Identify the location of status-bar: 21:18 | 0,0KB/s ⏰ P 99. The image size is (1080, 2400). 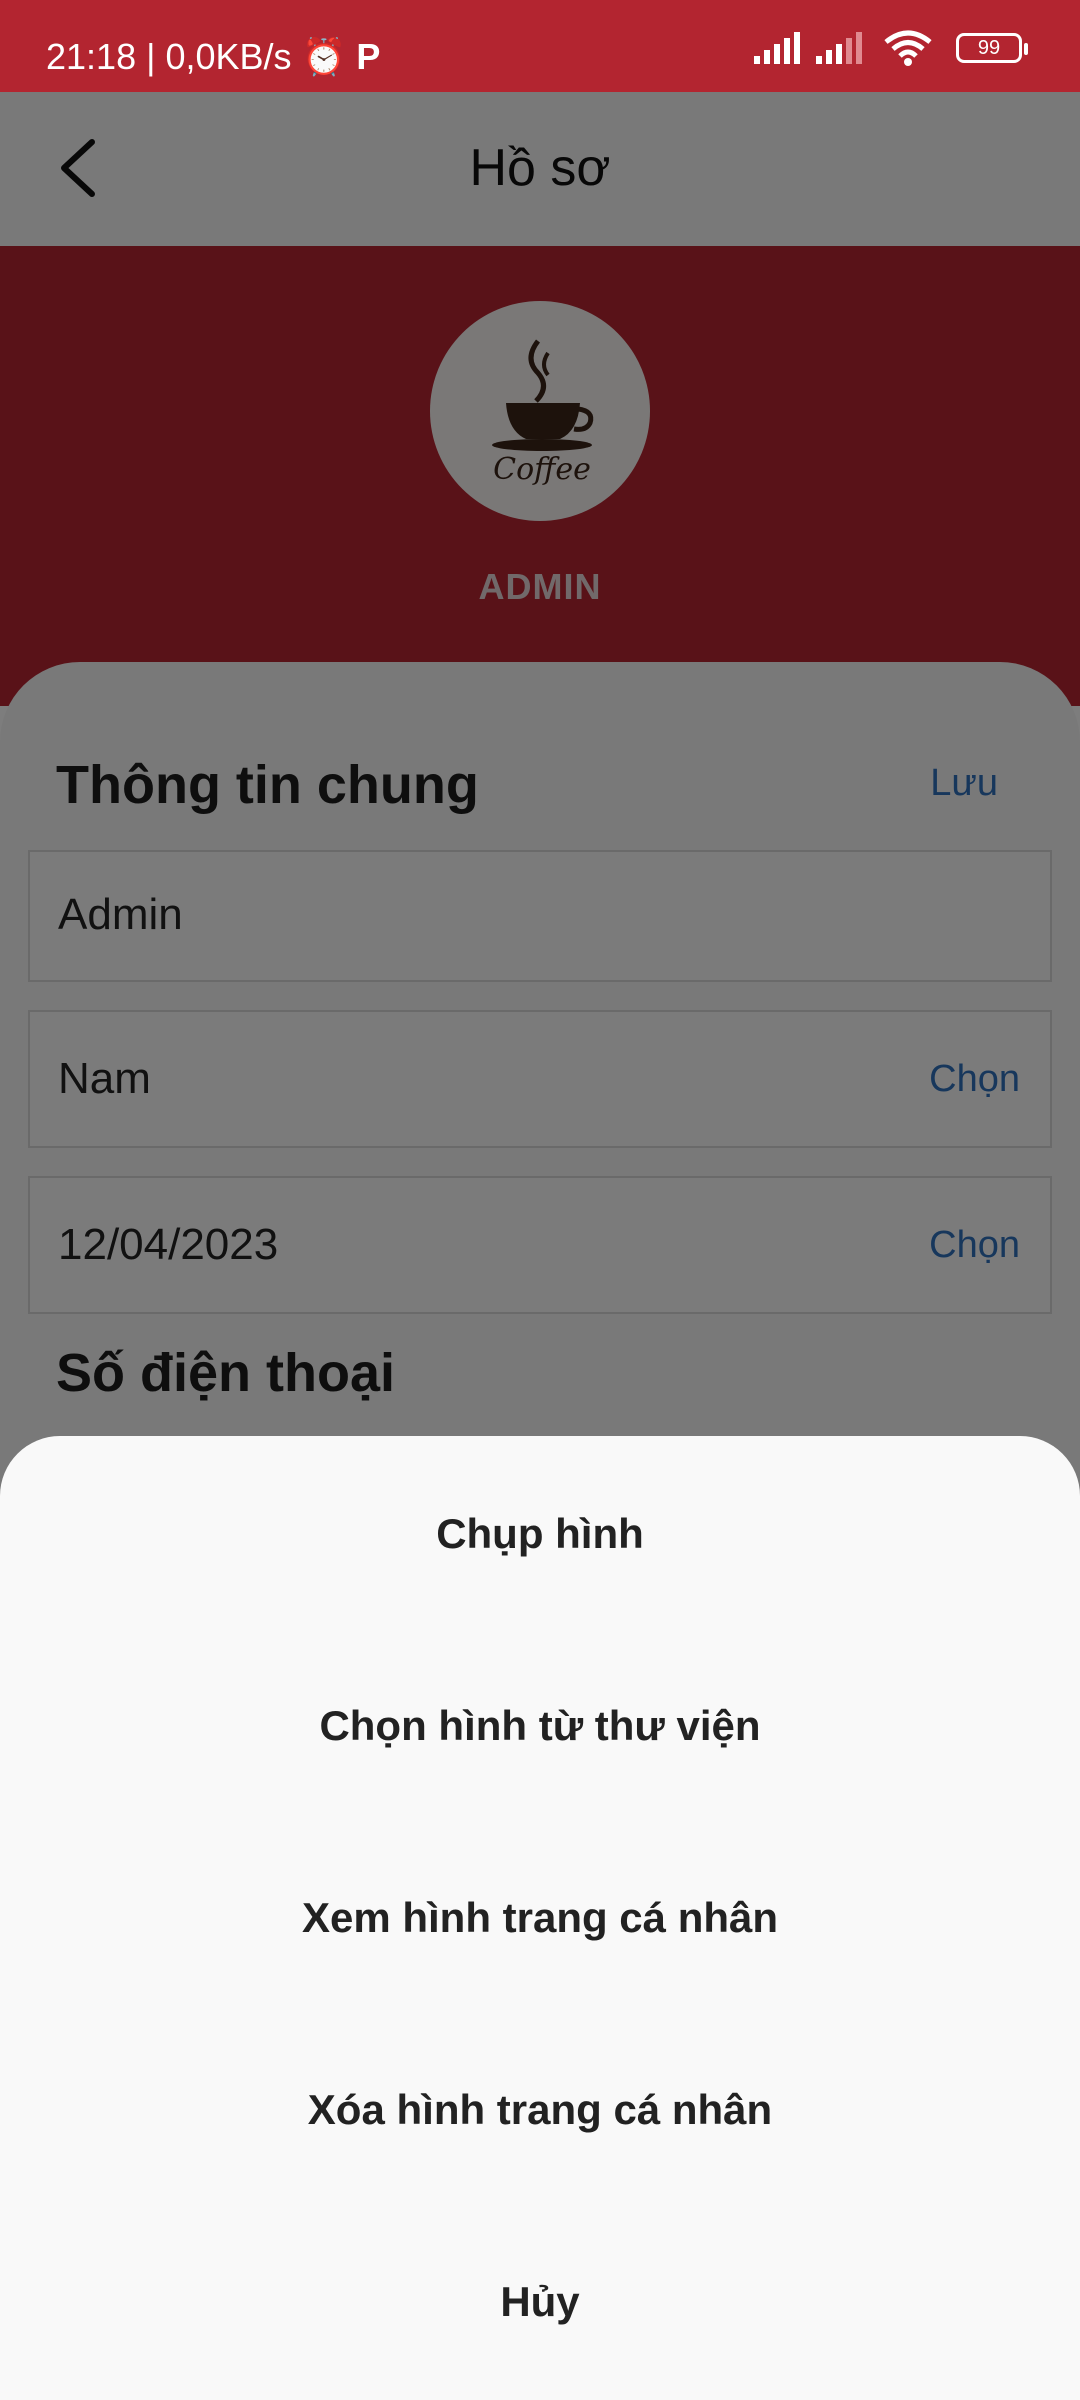
(540, 46).